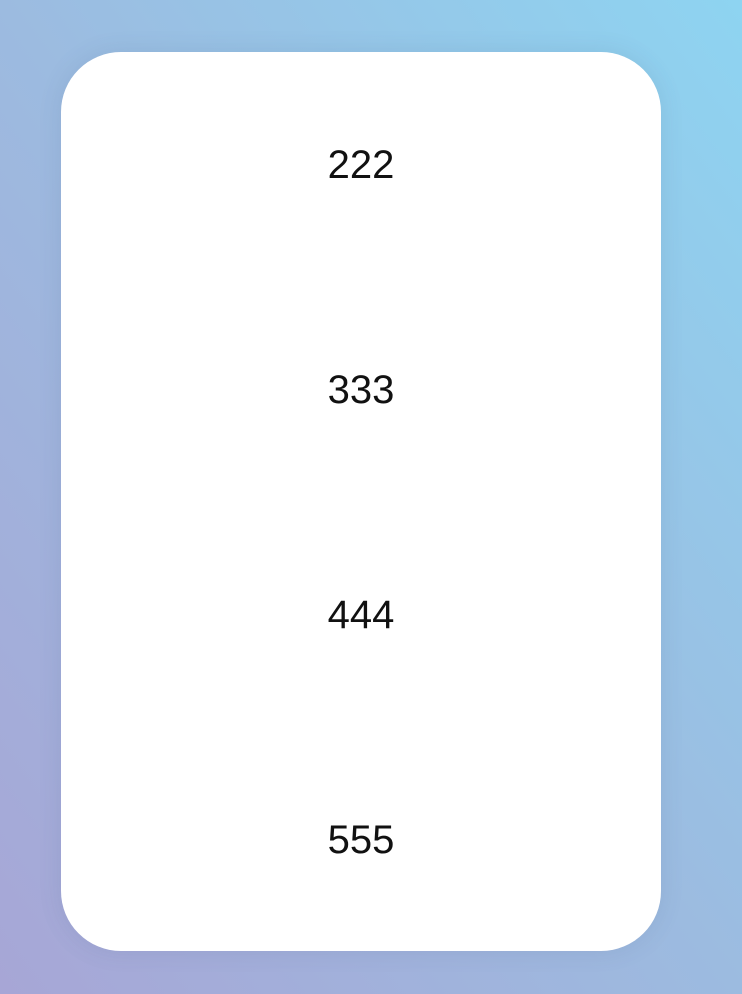 The height and width of the screenshot is (994, 742). I want to click on list-item-333: 333, so click(361, 390).